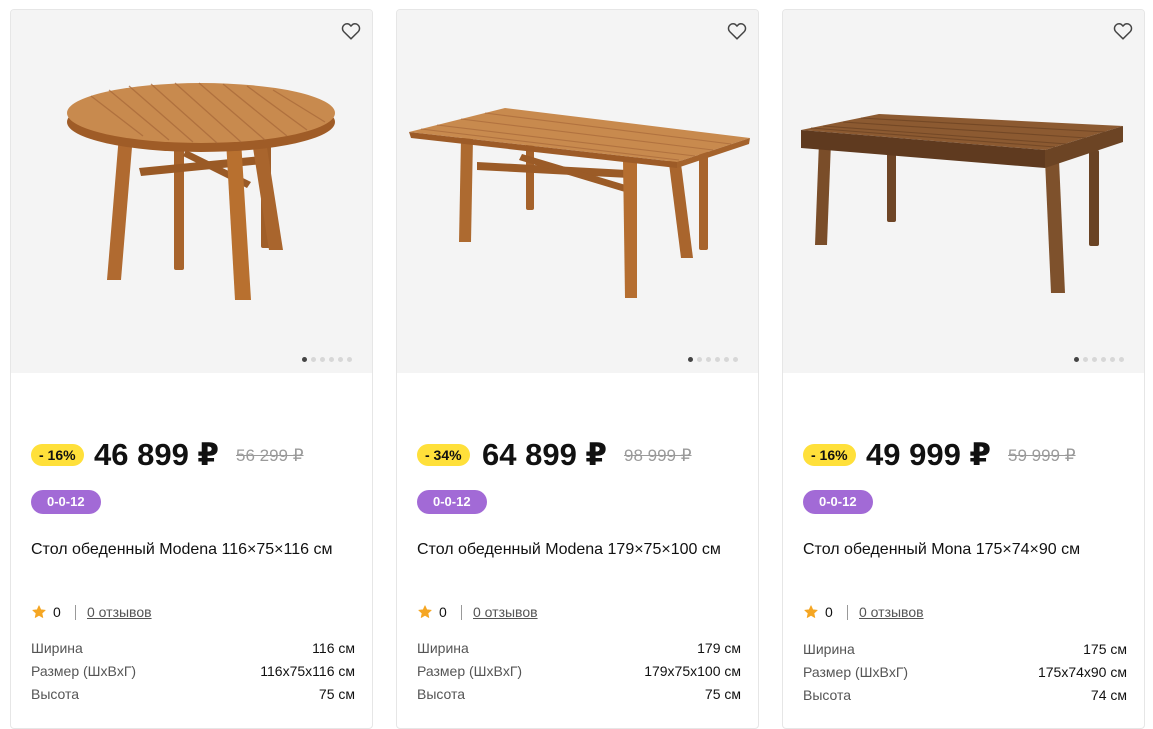  Describe the element at coordinates (965, 672) in the screenshot. I see `spec-row-size: Размер (ШxВxГ) 175x74x90 см` at that location.